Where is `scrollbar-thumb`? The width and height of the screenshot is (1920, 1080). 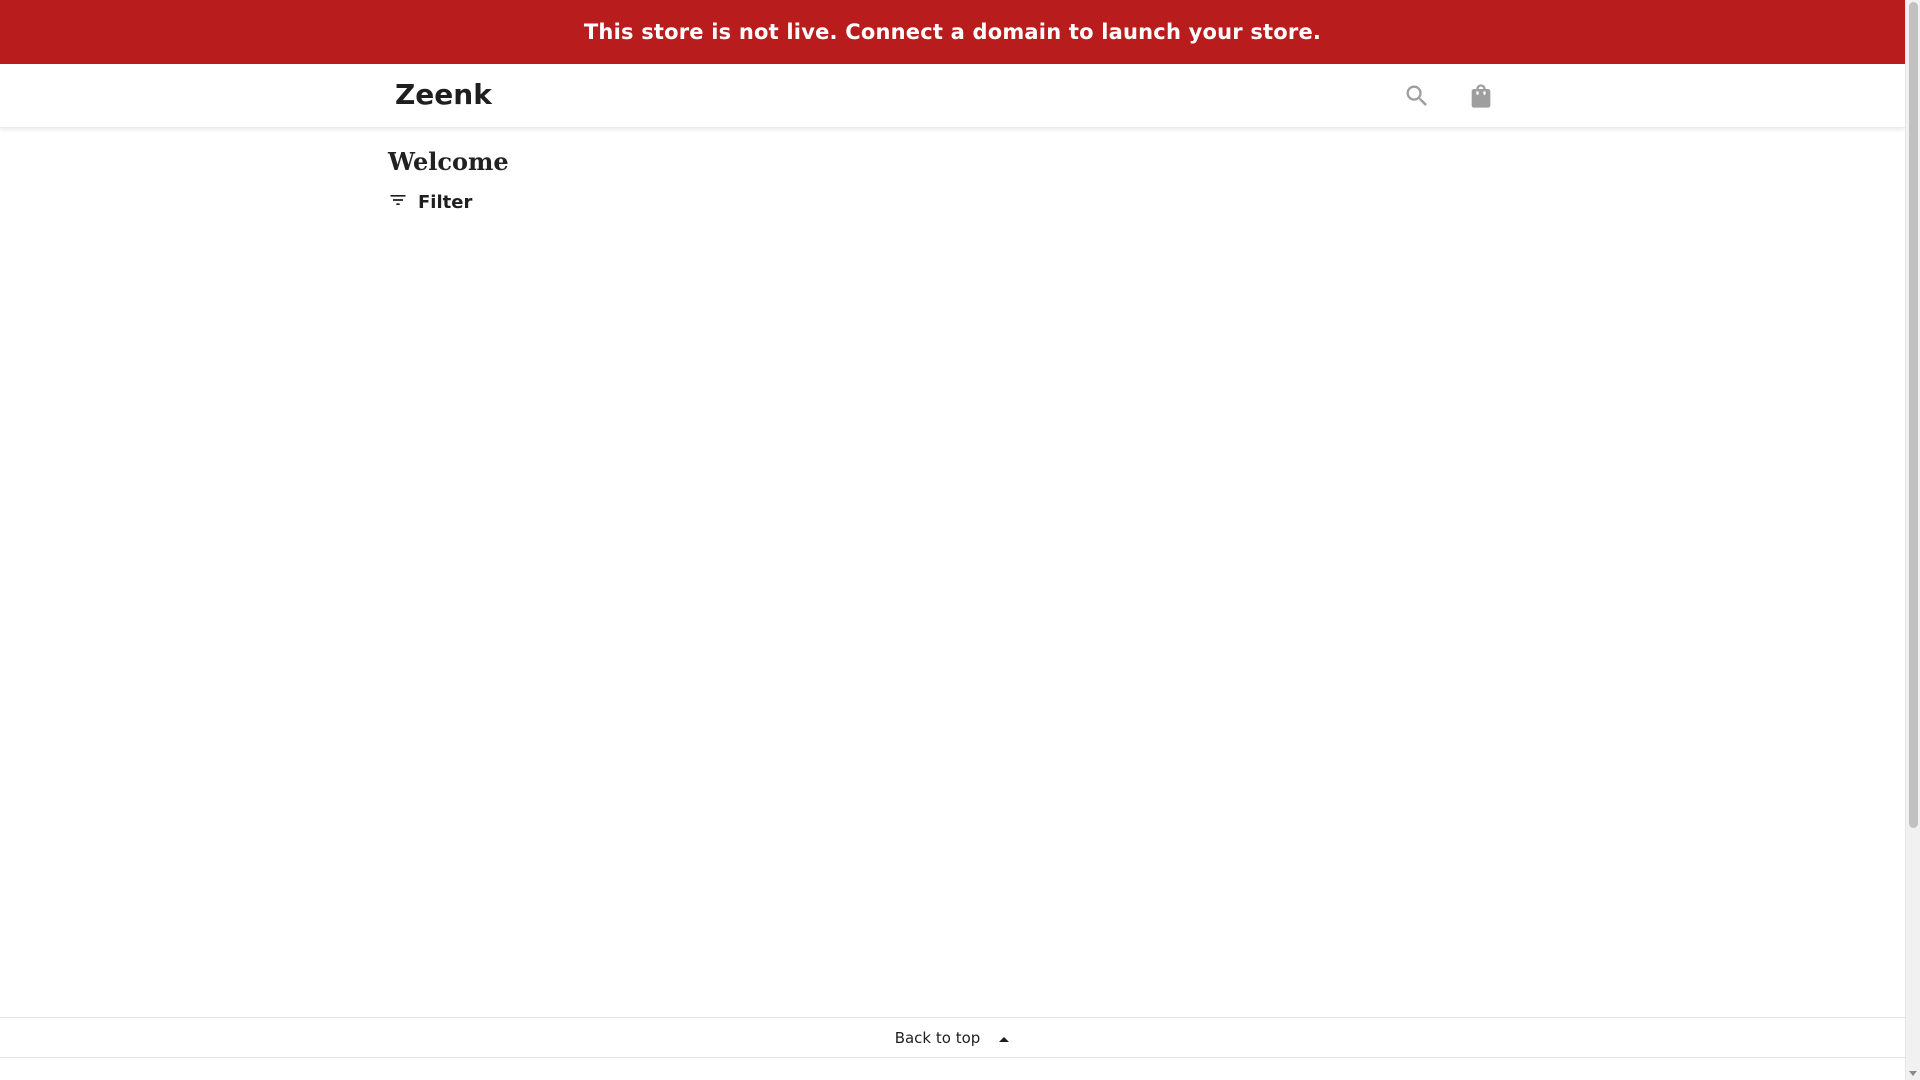
scrollbar-thumb is located at coordinates (1913, 415).